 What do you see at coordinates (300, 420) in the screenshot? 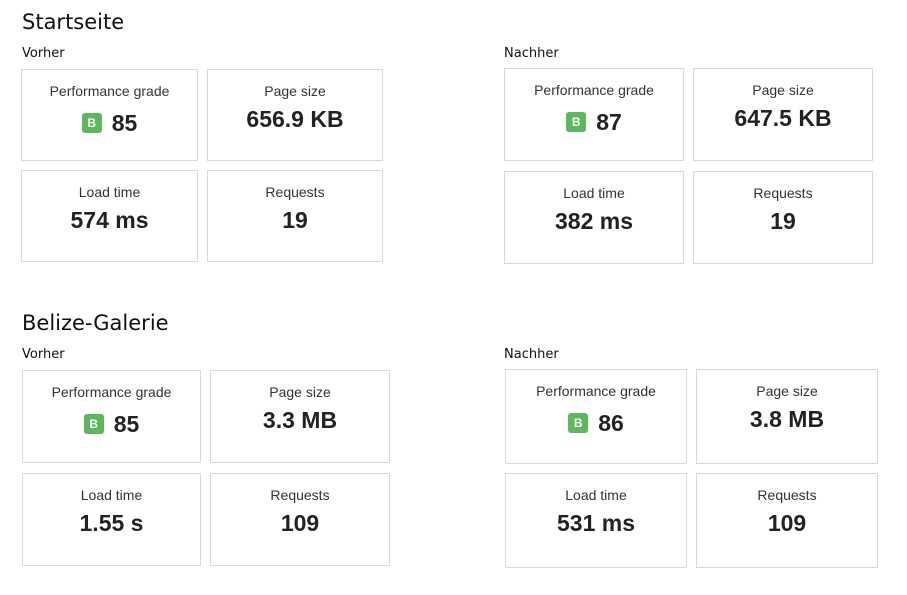
I see `page-size-value: 3.3 MB` at bounding box center [300, 420].